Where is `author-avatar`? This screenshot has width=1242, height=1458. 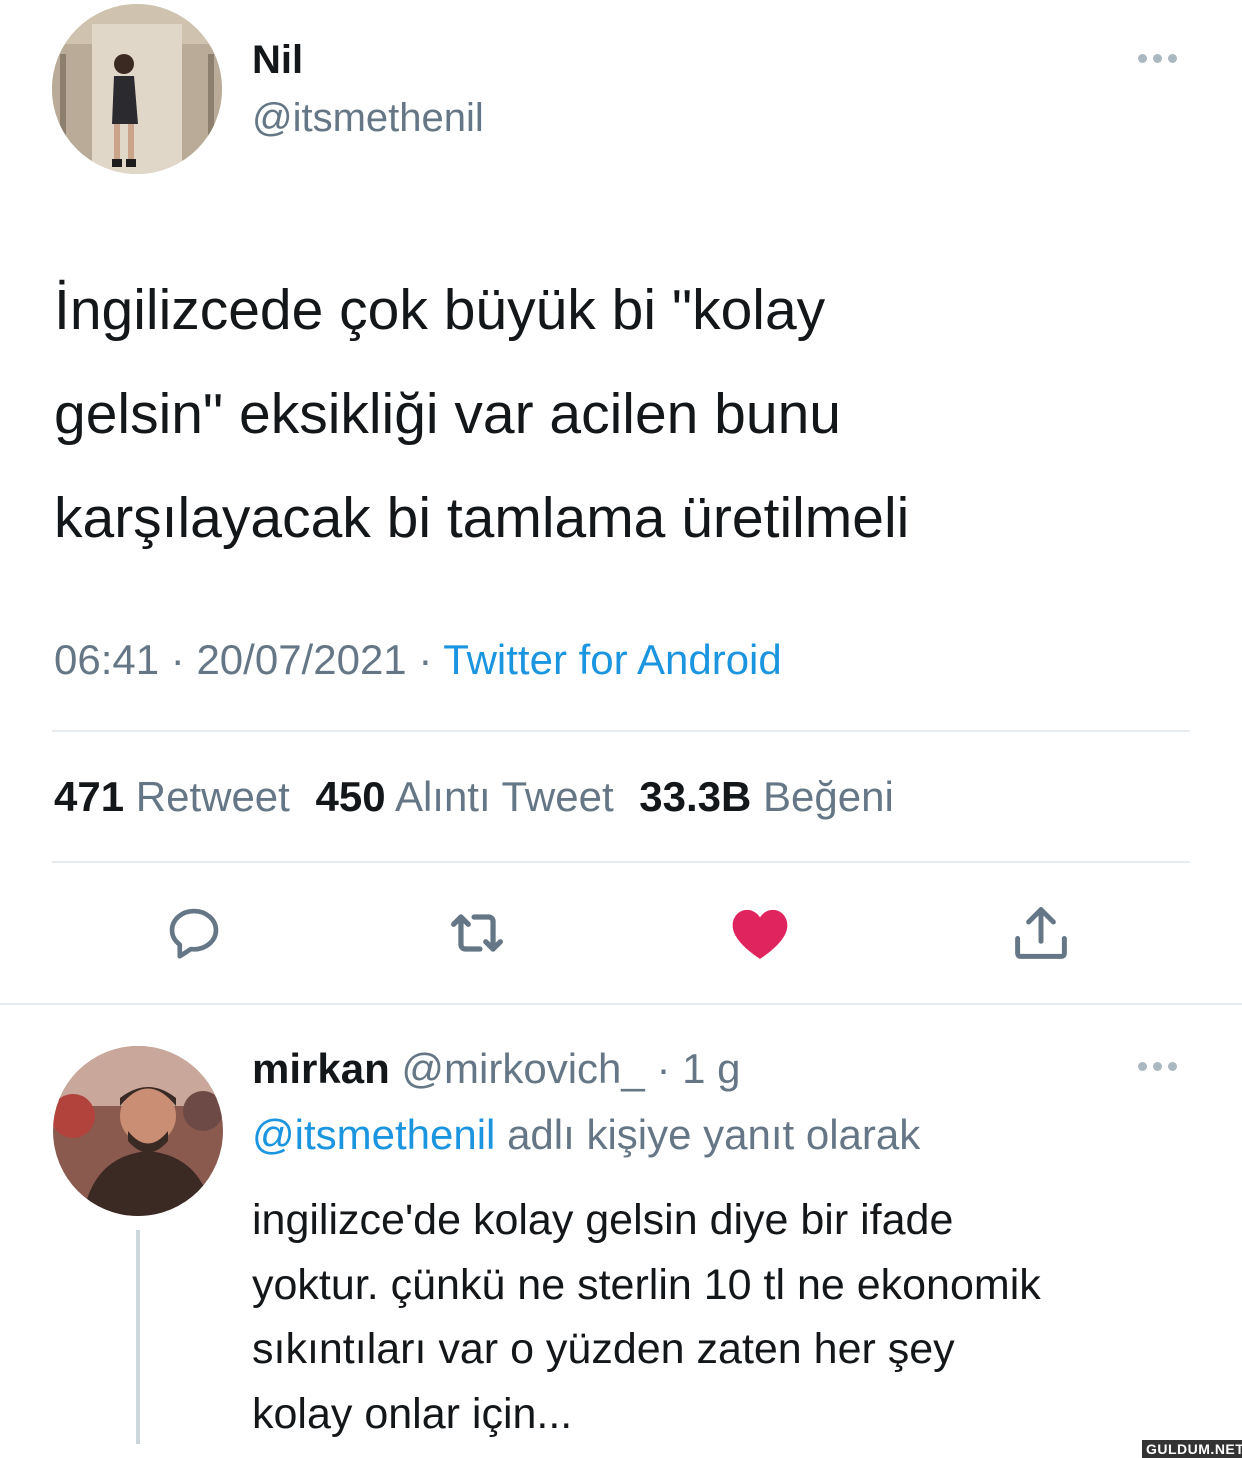 author-avatar is located at coordinates (137, 89).